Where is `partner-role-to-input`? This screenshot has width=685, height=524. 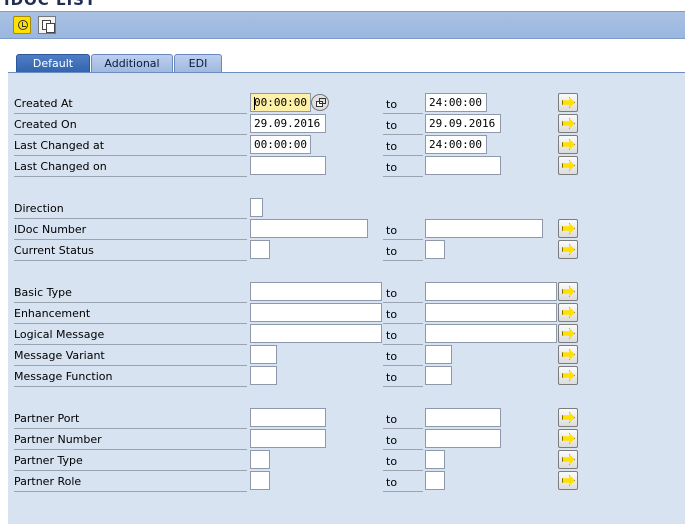
partner-role-to-input is located at coordinates (435, 480).